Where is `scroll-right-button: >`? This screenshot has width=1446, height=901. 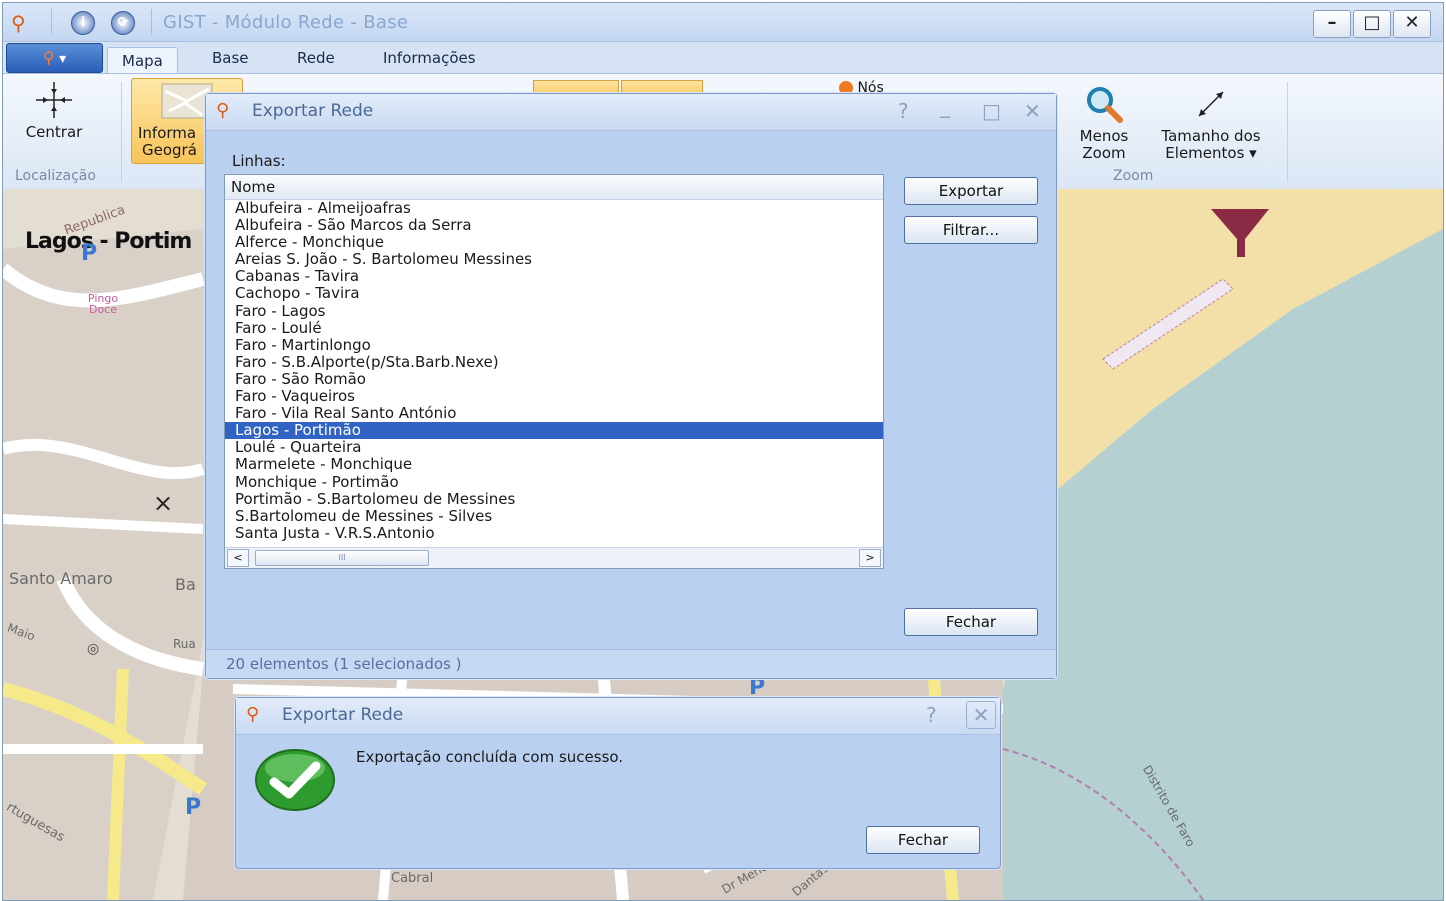
scroll-right-button: > is located at coordinates (870, 558).